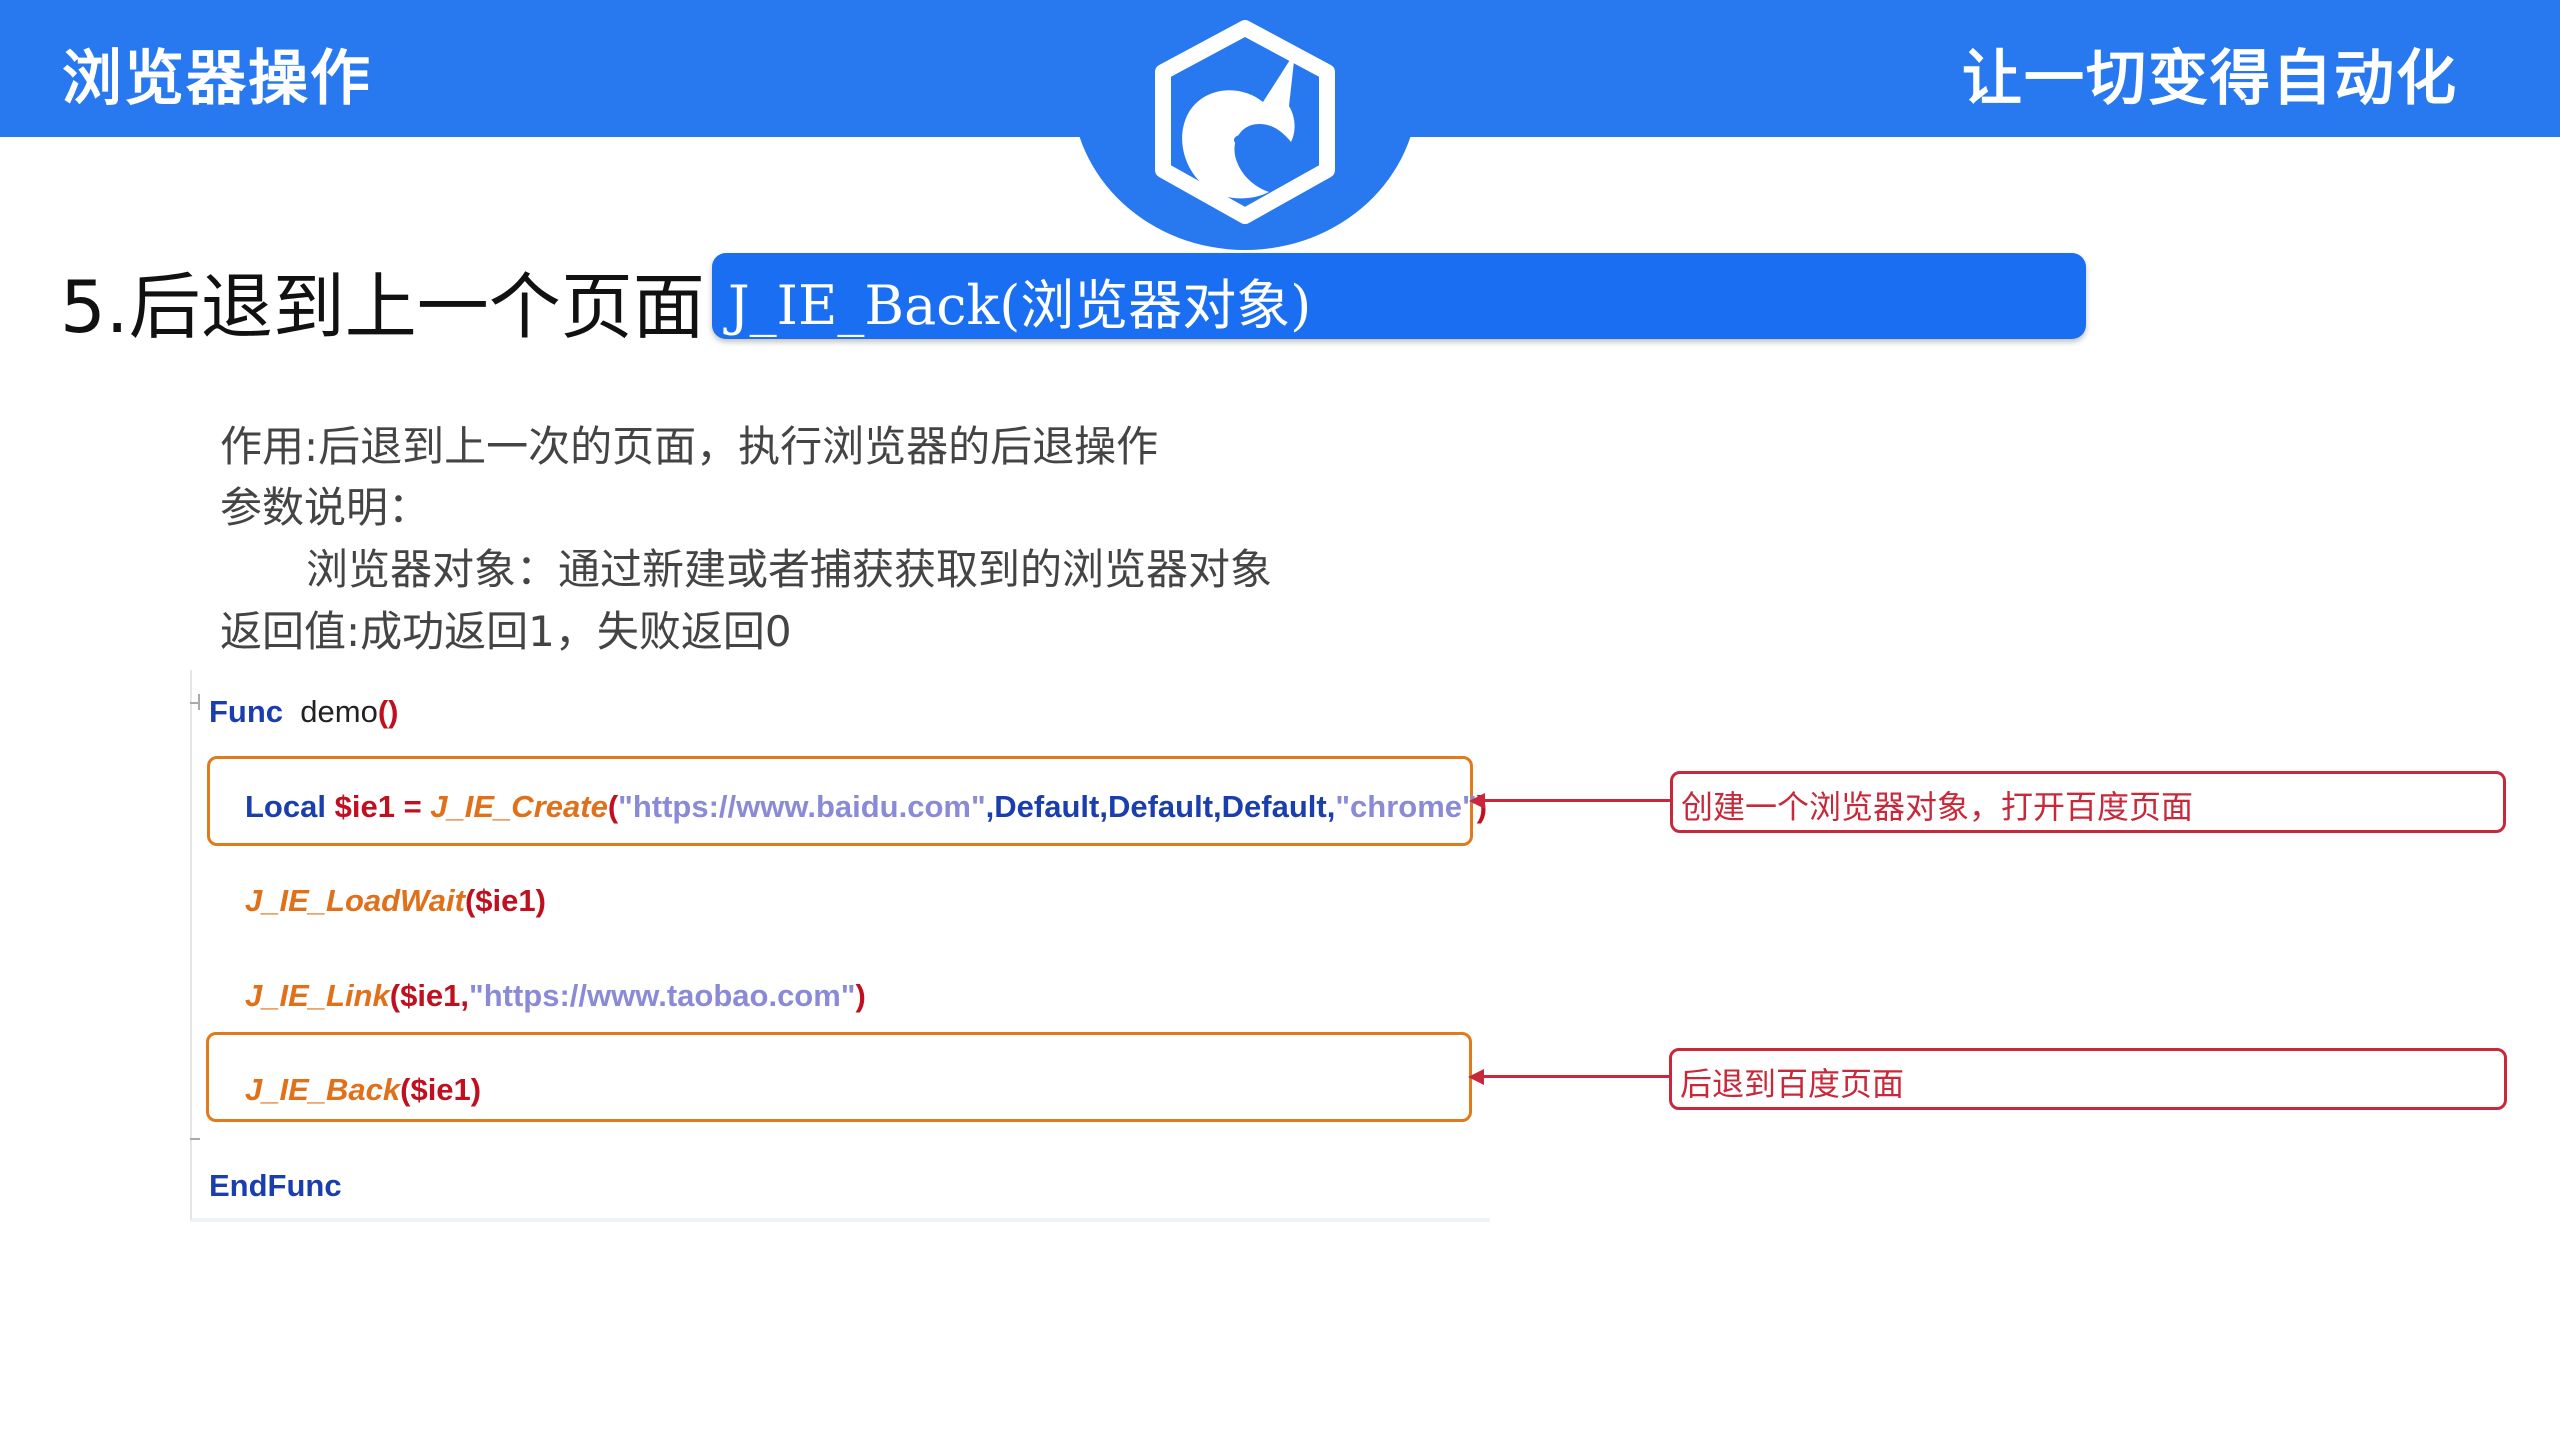 This screenshot has height=1440, width=2560. I want to click on fold-marker-bottom, so click(195, 1139).